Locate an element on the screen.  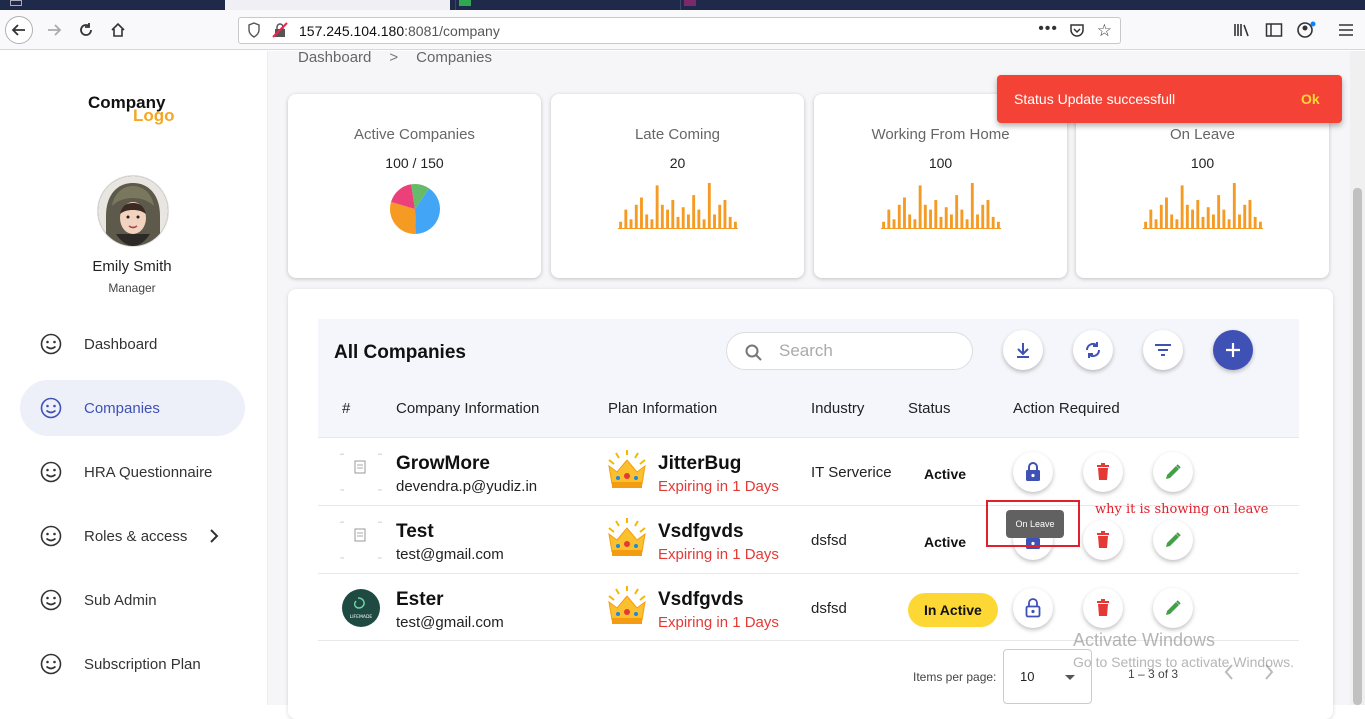
add-company-button is located at coordinates (1233, 350).